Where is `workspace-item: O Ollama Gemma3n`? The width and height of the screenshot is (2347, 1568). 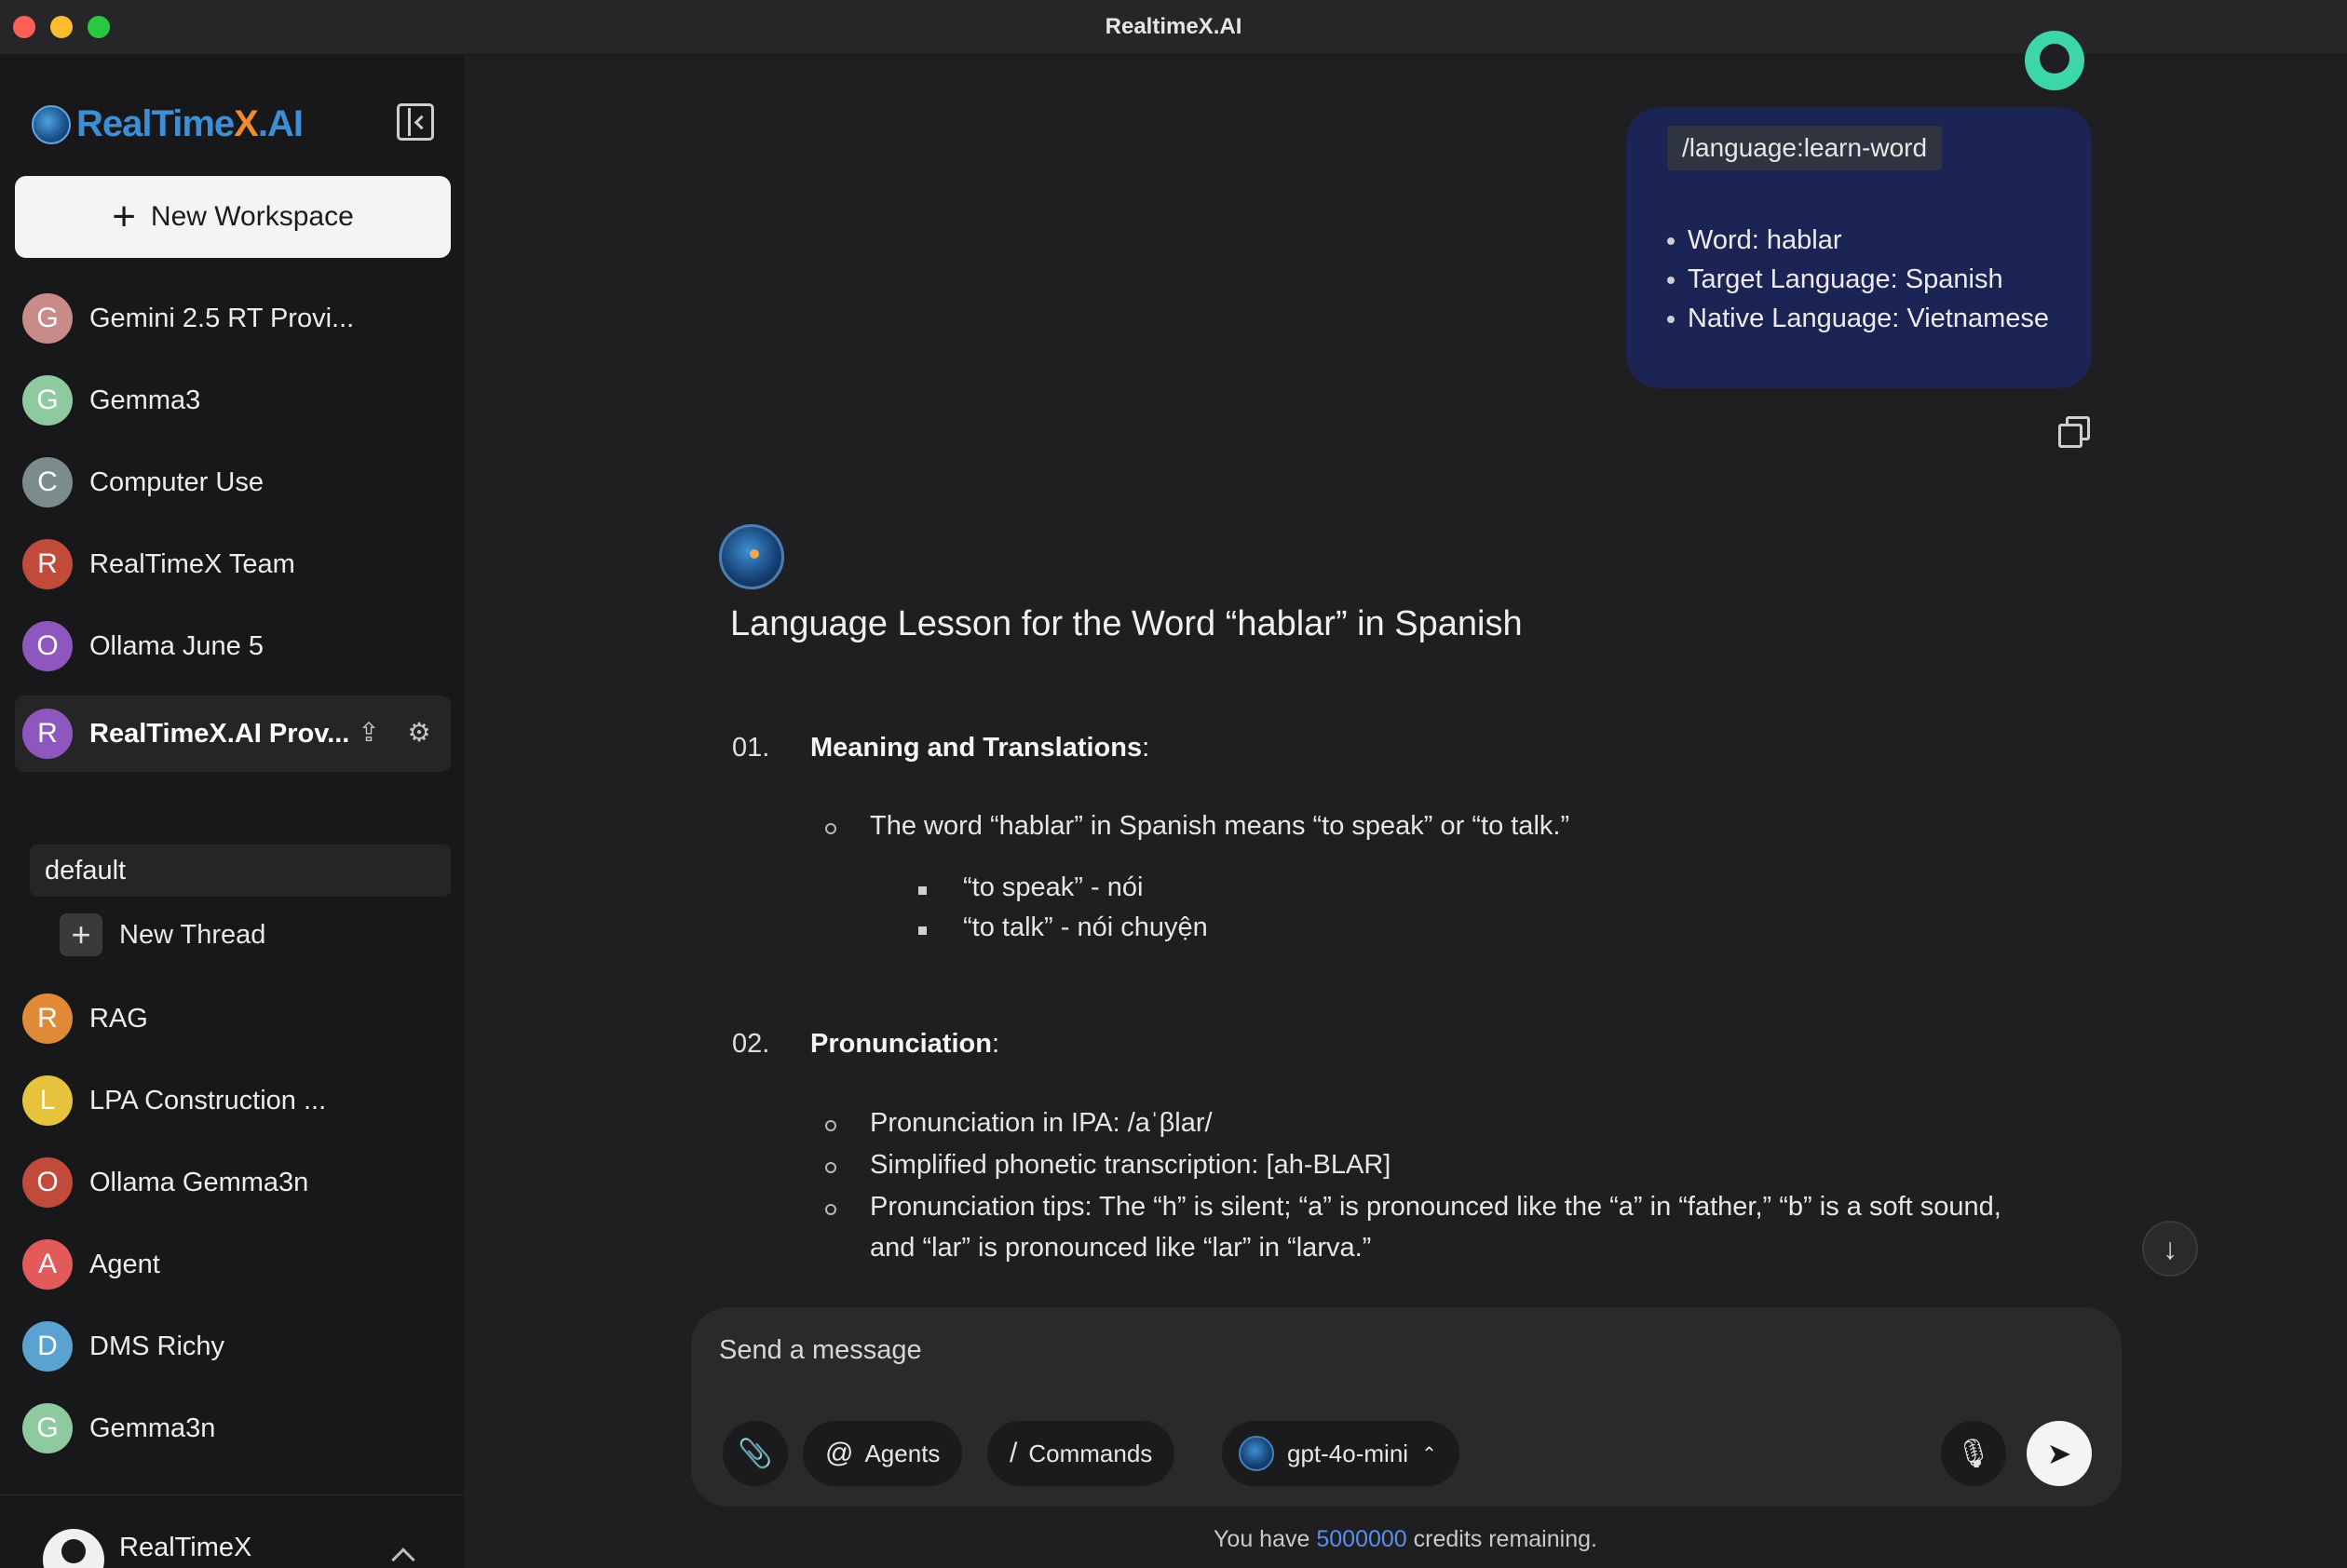 workspace-item: O Ollama Gemma3n is located at coordinates (233, 1182).